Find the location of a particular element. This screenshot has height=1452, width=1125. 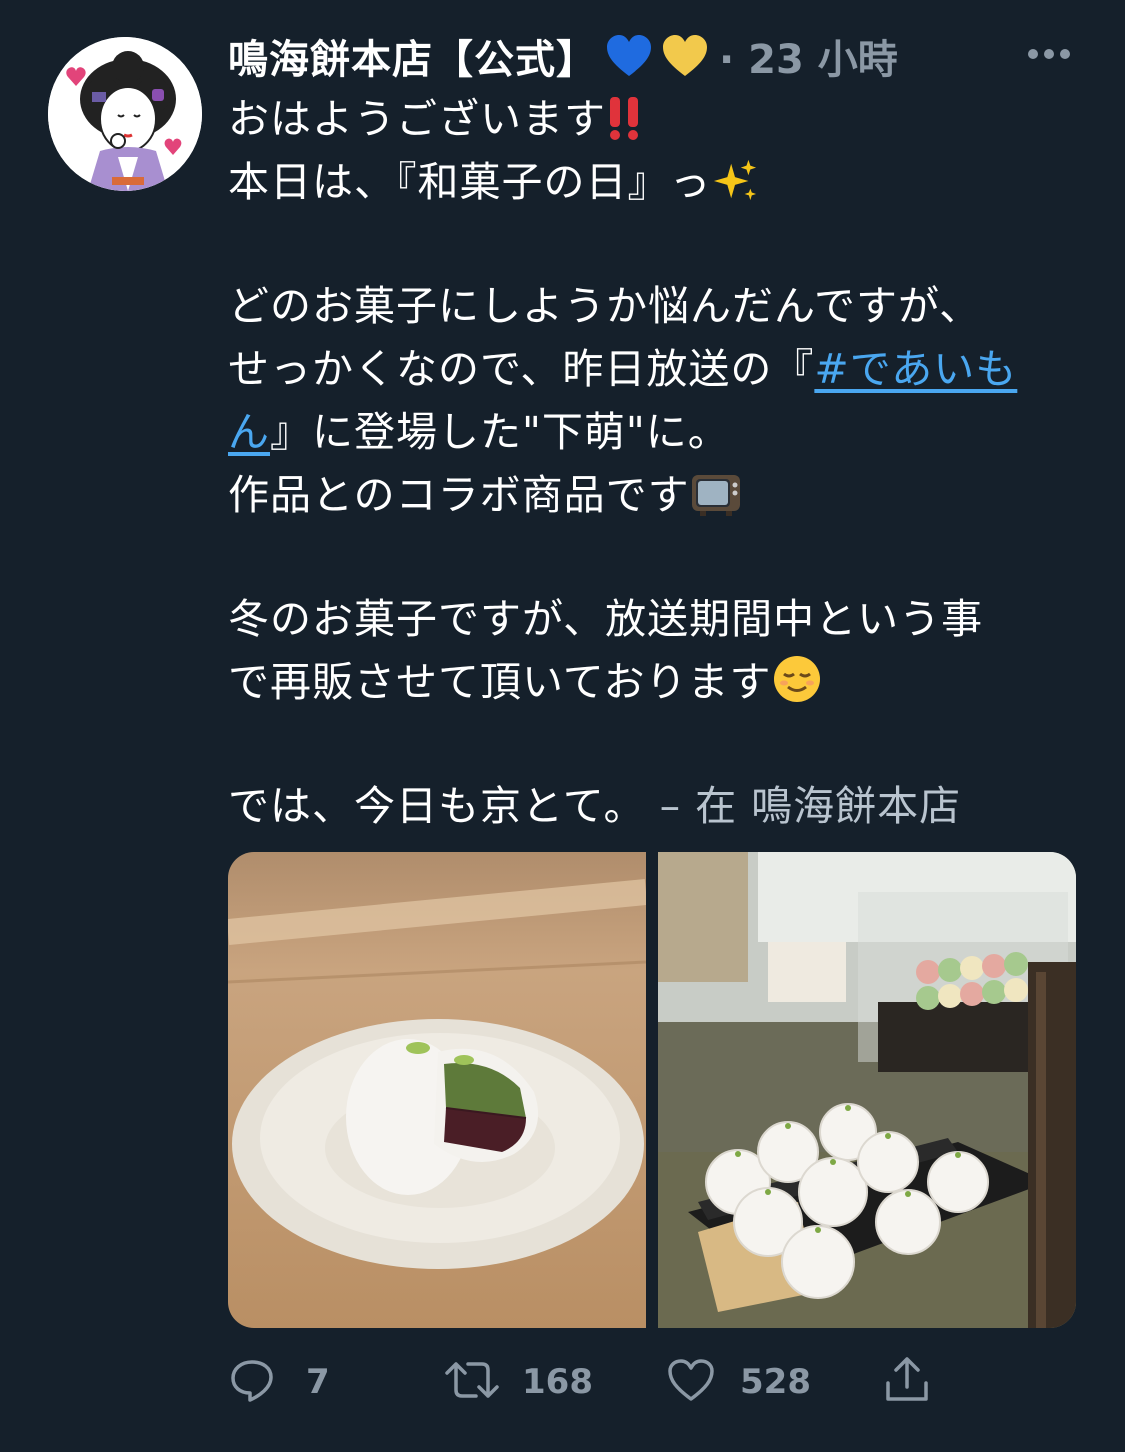

tweet-line-text: 』に登場した"下萌"に。 is located at coordinates (500, 432).